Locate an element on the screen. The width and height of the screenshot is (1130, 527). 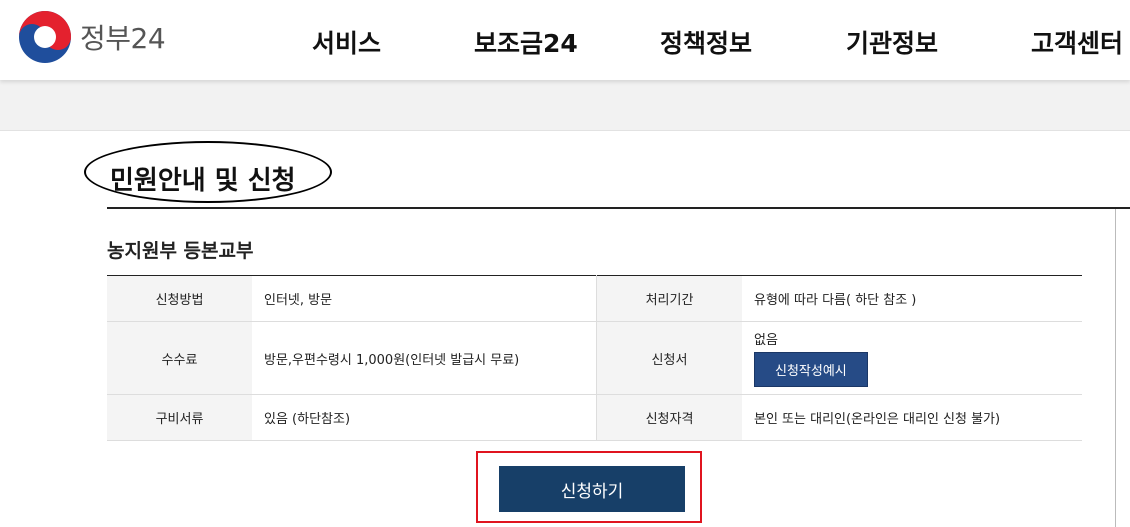
label-eligibility: 신청자격 is located at coordinates (669, 417).